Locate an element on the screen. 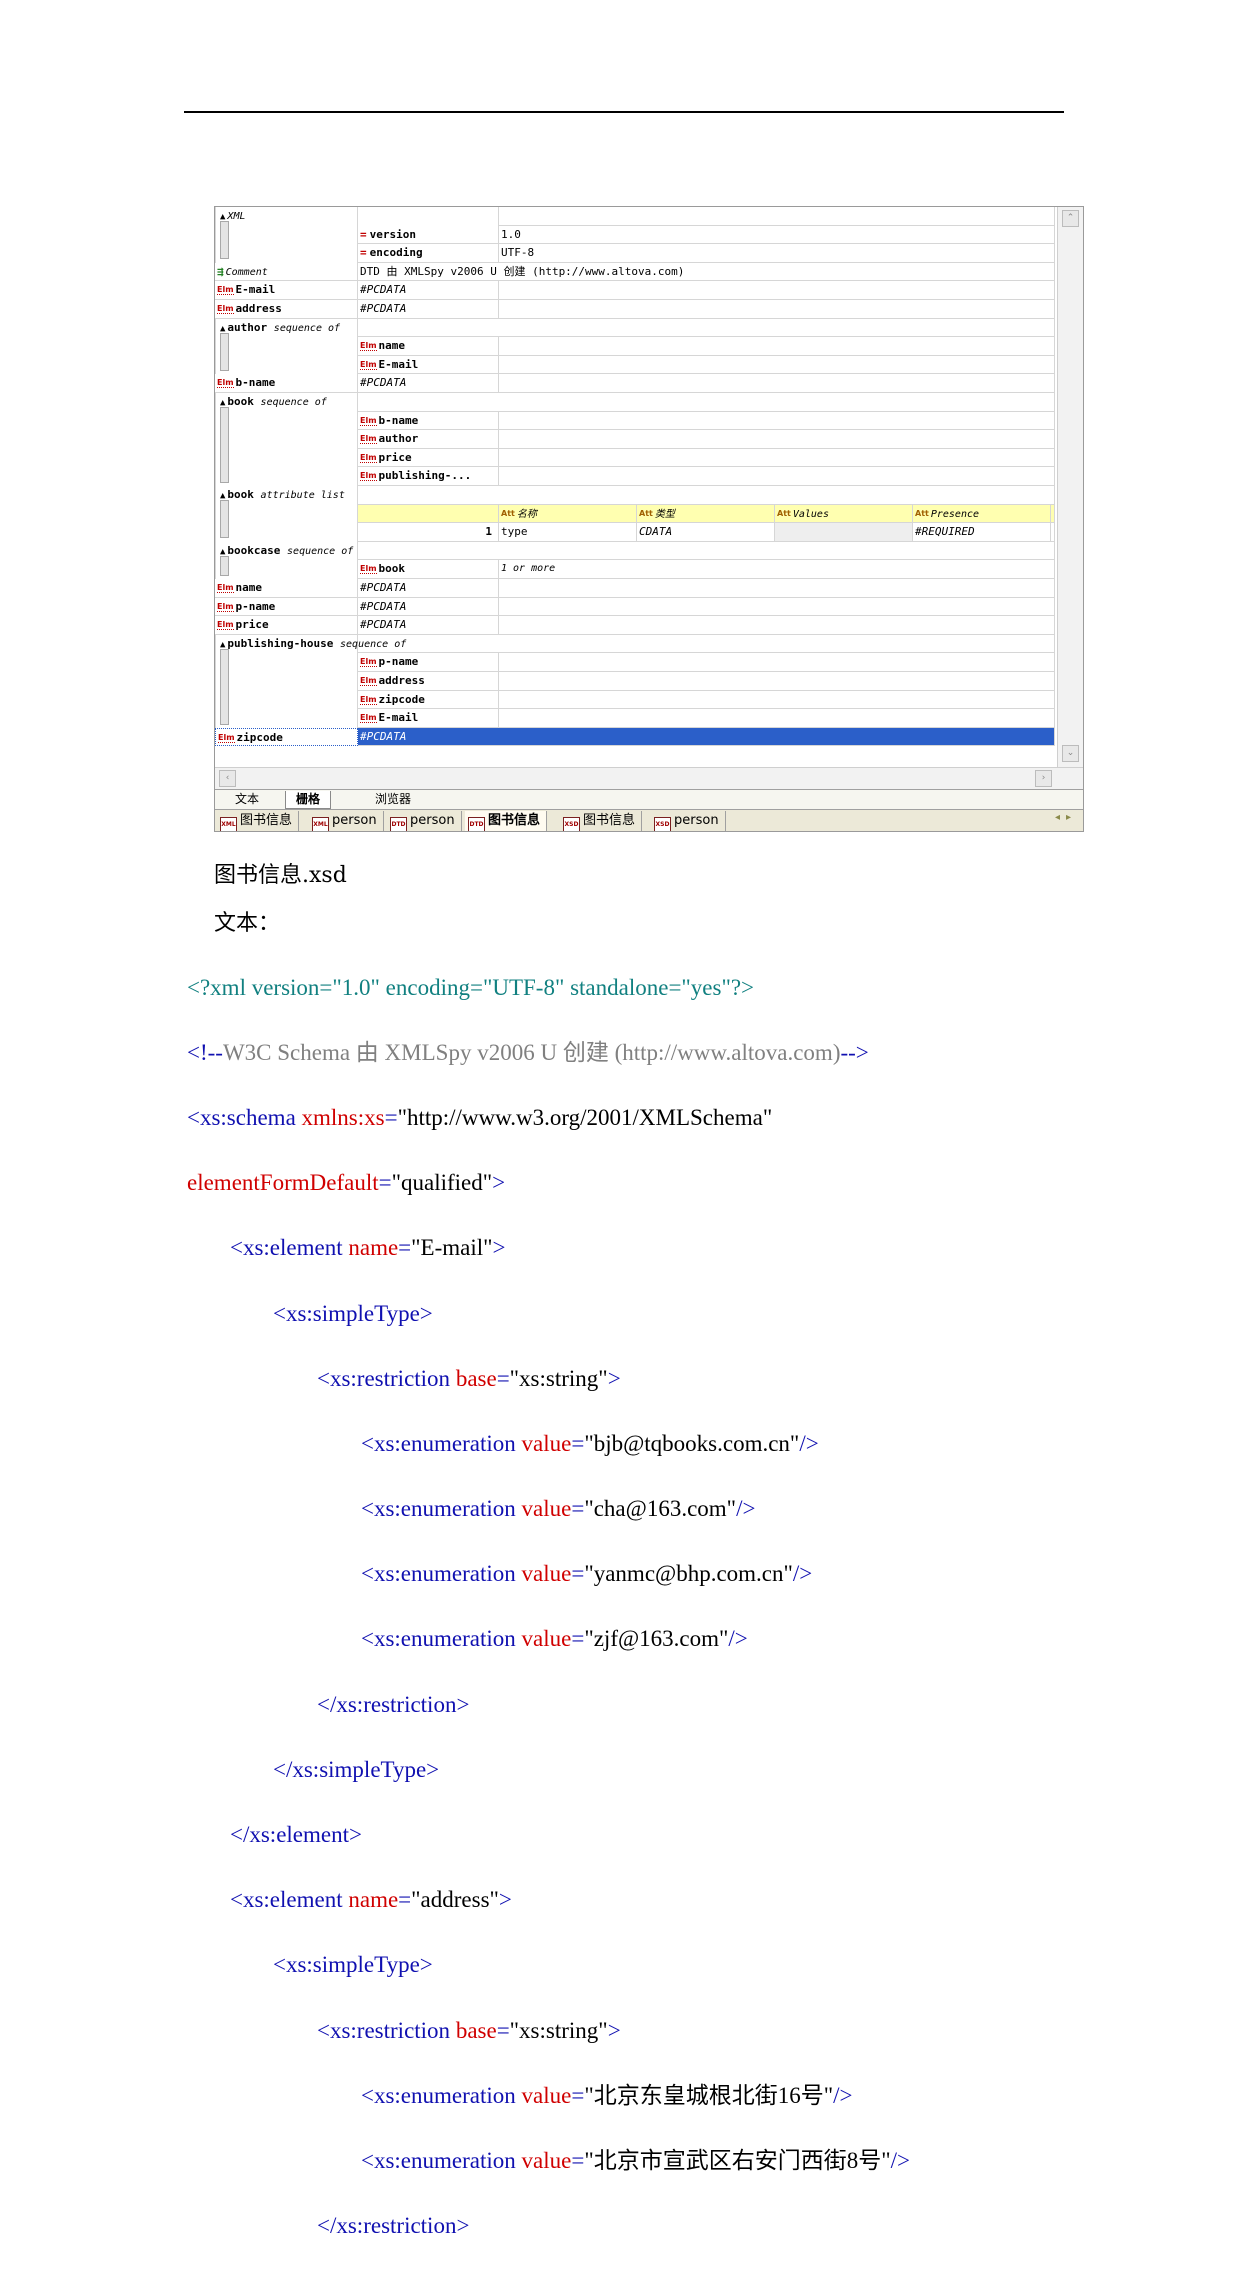  attlist-header-presence: Att Presence is located at coordinates (982, 514).